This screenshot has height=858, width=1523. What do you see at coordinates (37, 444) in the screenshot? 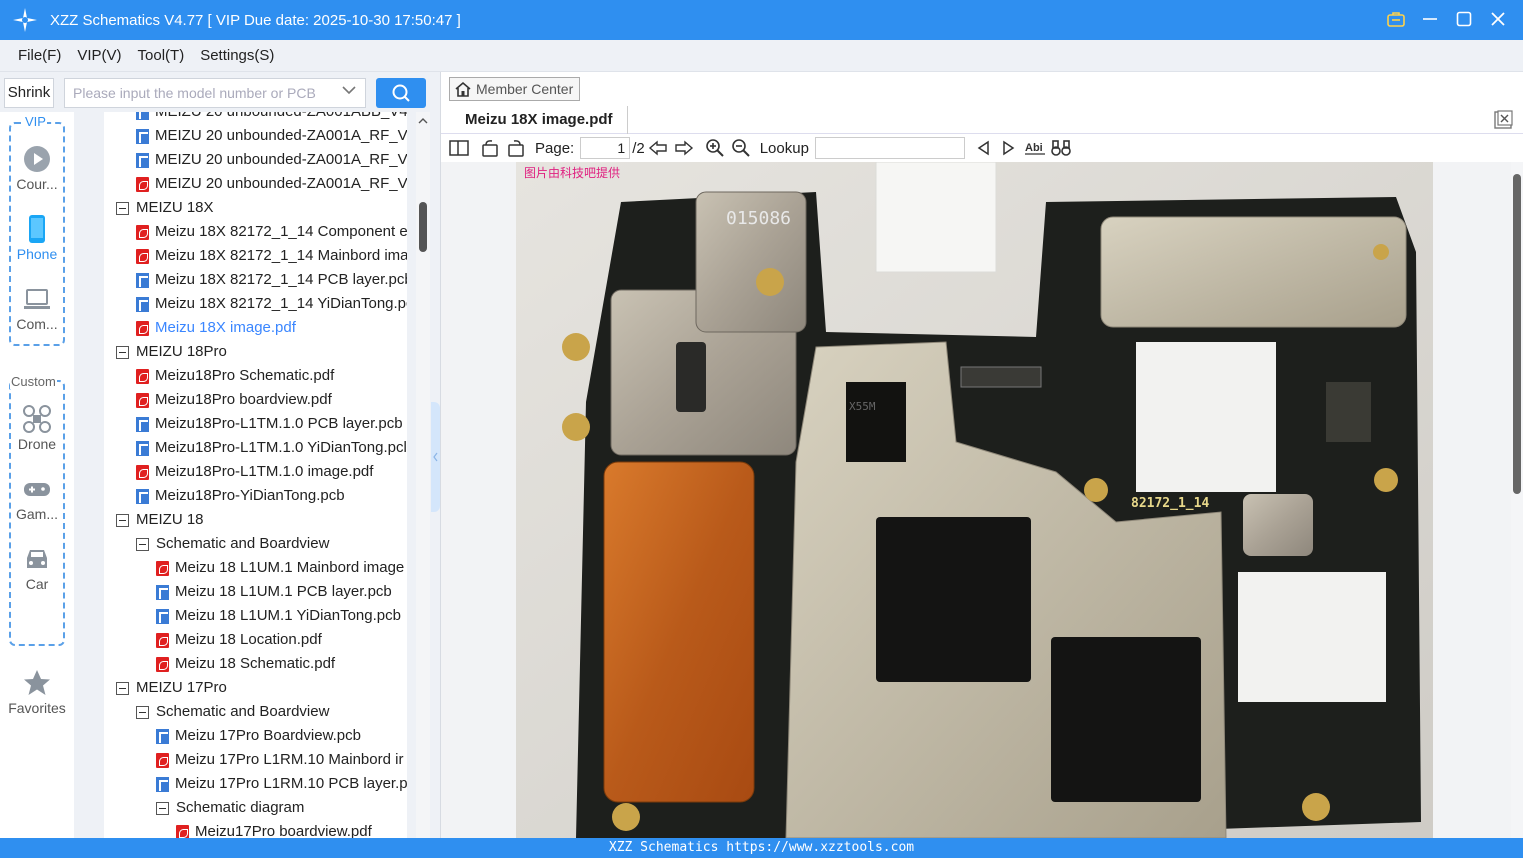
I see `sidebar-item-label: Drone` at bounding box center [37, 444].